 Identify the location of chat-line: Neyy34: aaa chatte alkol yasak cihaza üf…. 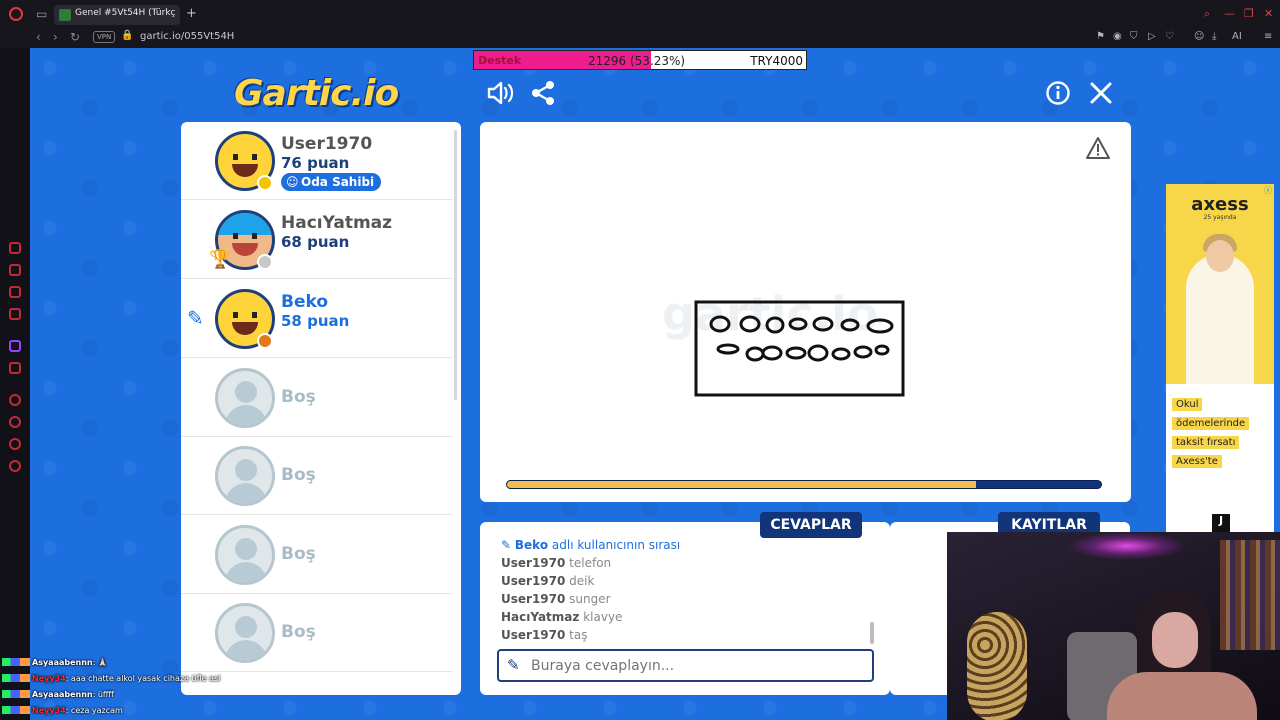
(111, 680).